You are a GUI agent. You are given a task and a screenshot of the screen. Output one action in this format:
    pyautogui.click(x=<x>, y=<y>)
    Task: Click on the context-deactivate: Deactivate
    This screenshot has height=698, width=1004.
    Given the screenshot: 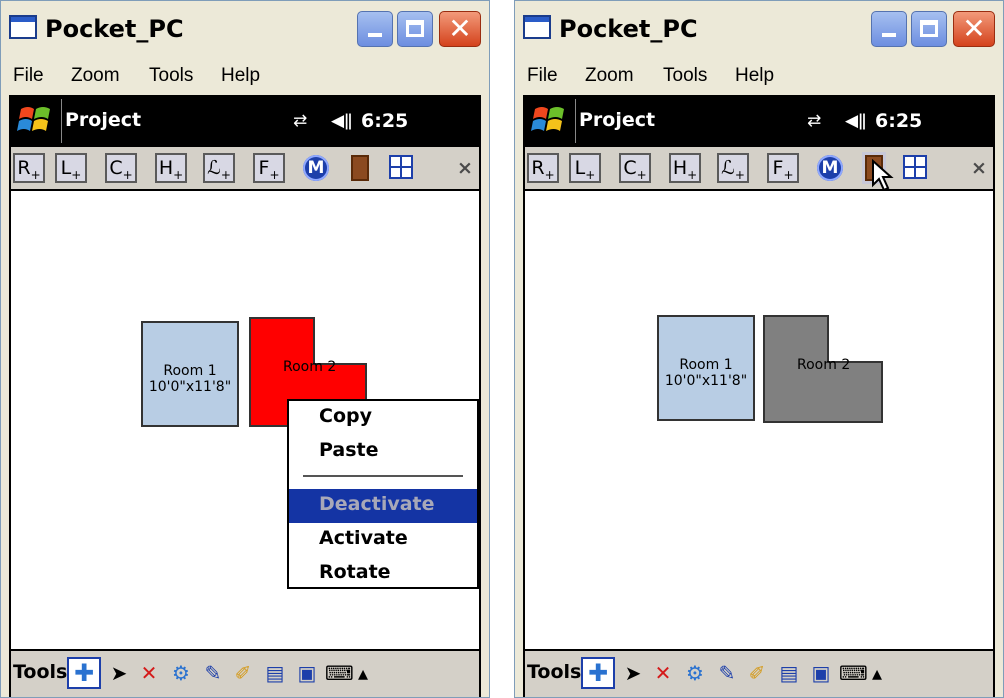 What is the action you would take?
    pyautogui.click(x=377, y=504)
    